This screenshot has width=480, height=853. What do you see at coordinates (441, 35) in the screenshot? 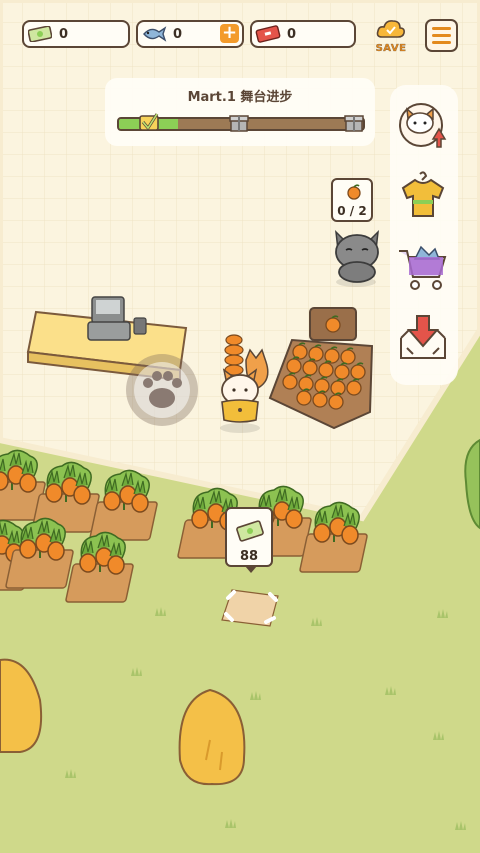
I see `hamburger-menu-icon` at bounding box center [441, 35].